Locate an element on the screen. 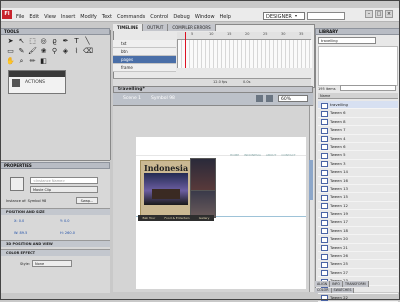  zoom-select: 60% is located at coordinates (293, 98).